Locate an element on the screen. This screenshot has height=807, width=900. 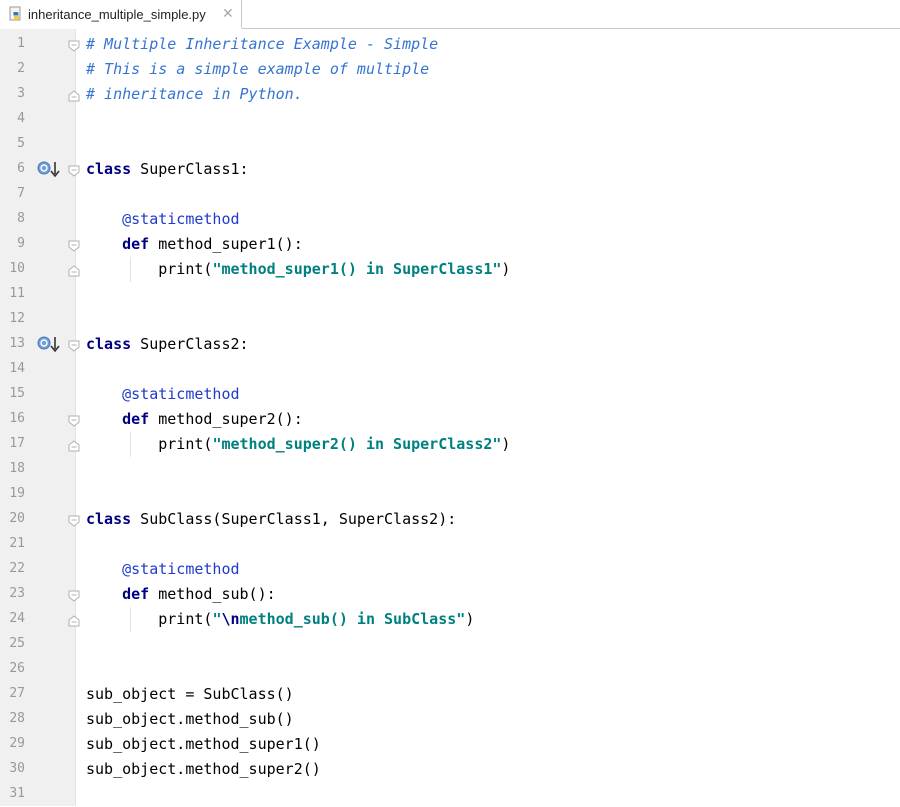
code-text: sub_object.method_super1() is located at coordinates (203, 744).